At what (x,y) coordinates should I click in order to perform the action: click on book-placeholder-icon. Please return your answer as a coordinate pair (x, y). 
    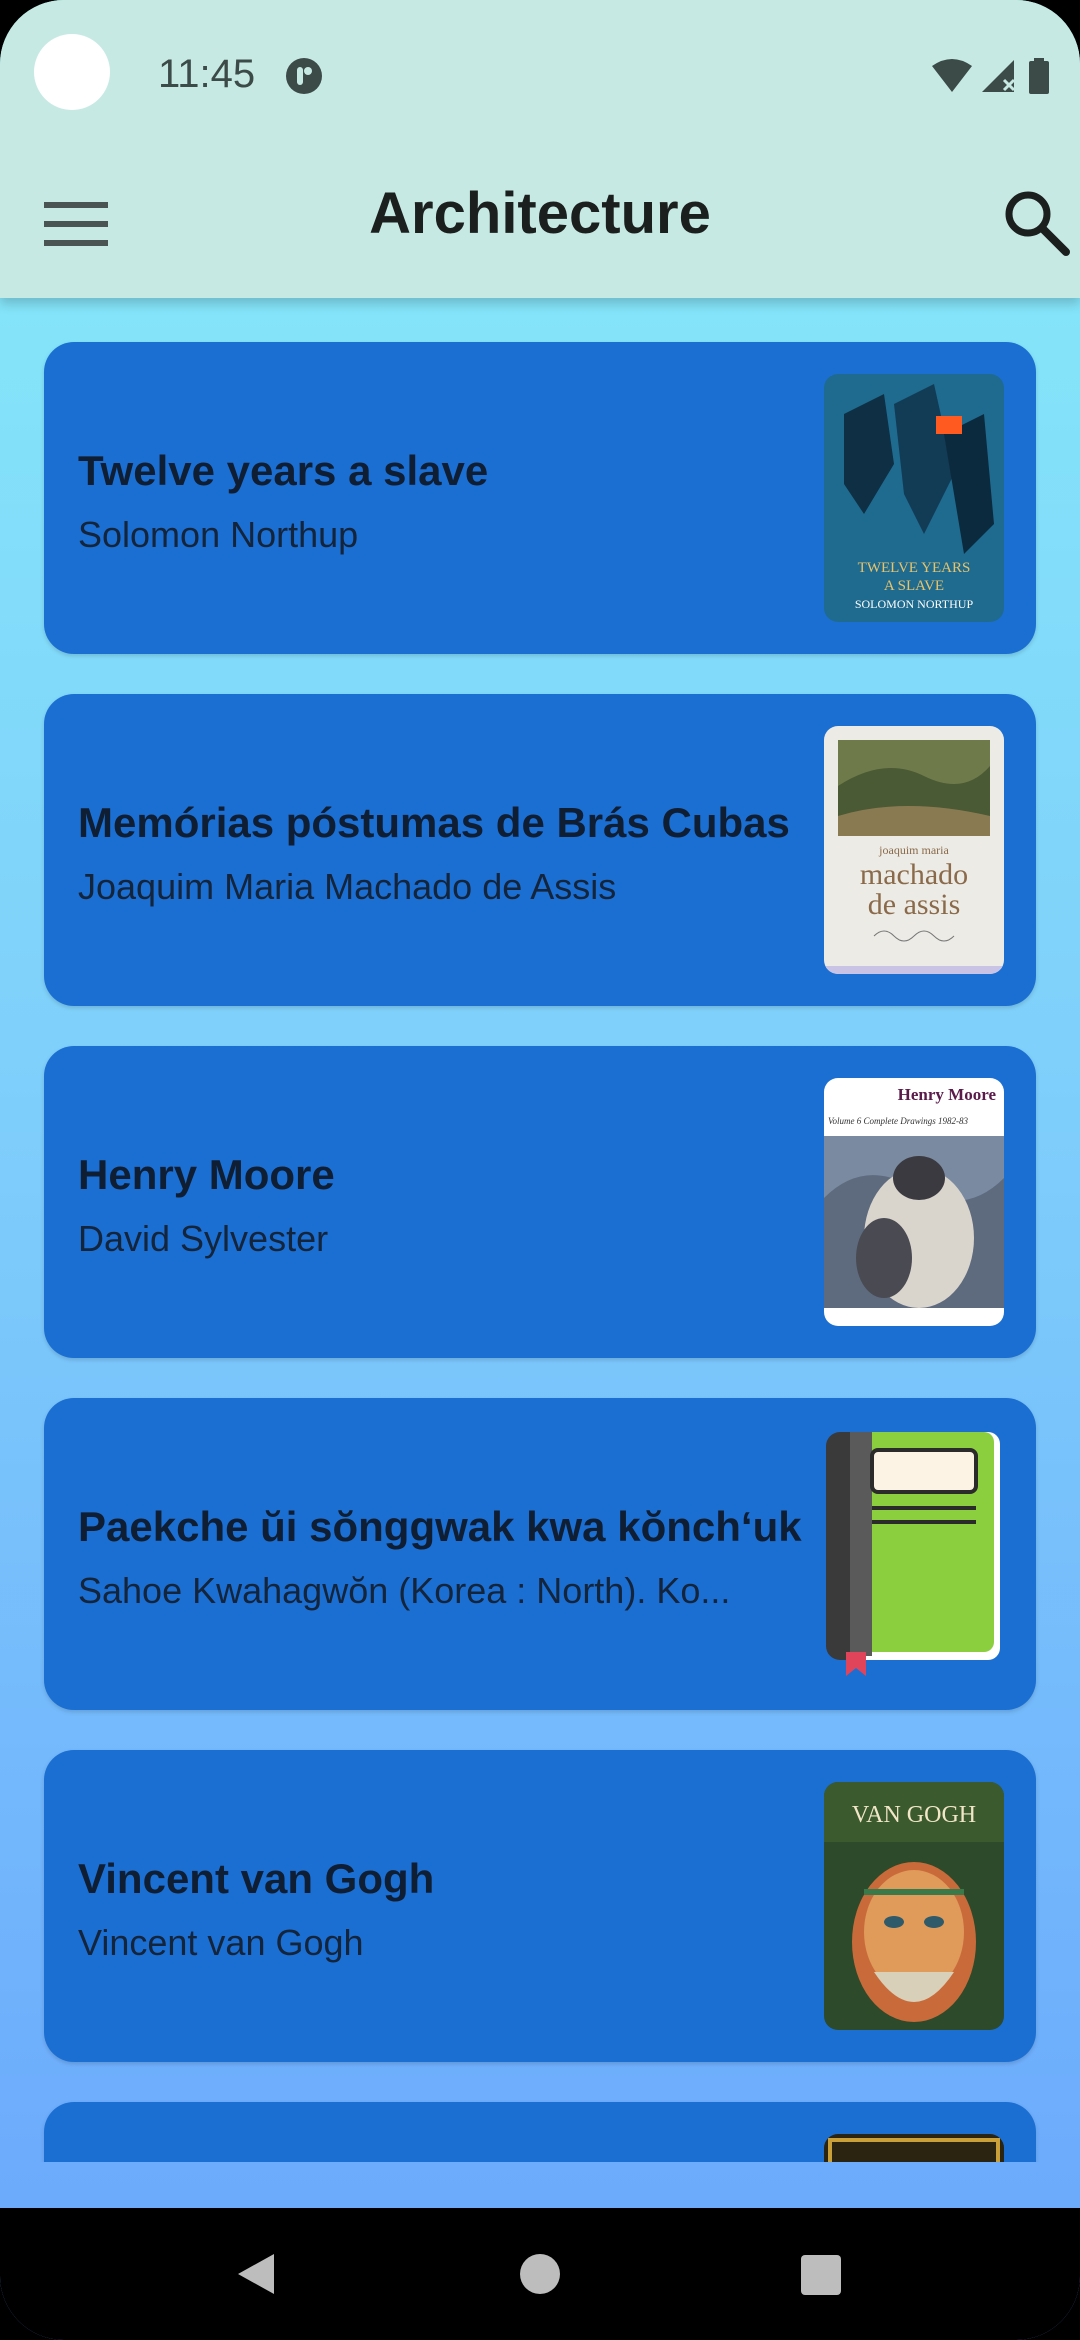
    Looking at the image, I should click on (913, 1554).